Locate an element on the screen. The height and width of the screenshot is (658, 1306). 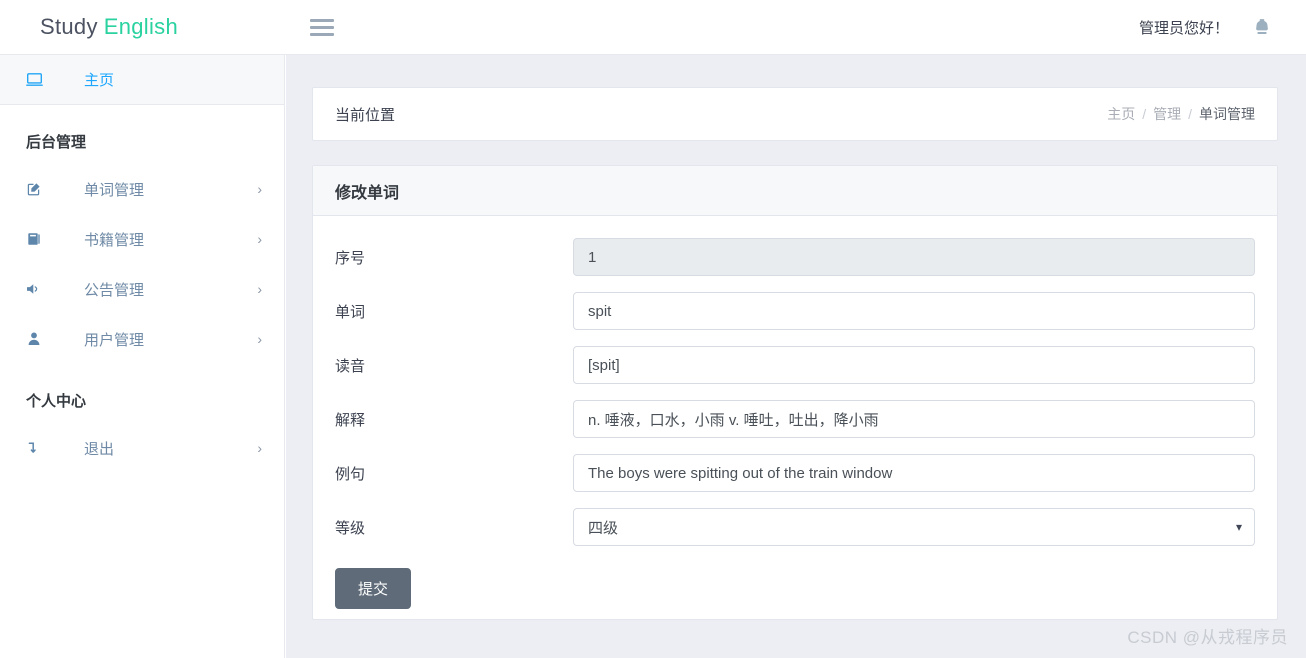
form-row-example: 例句 is located at coordinates (795, 473).